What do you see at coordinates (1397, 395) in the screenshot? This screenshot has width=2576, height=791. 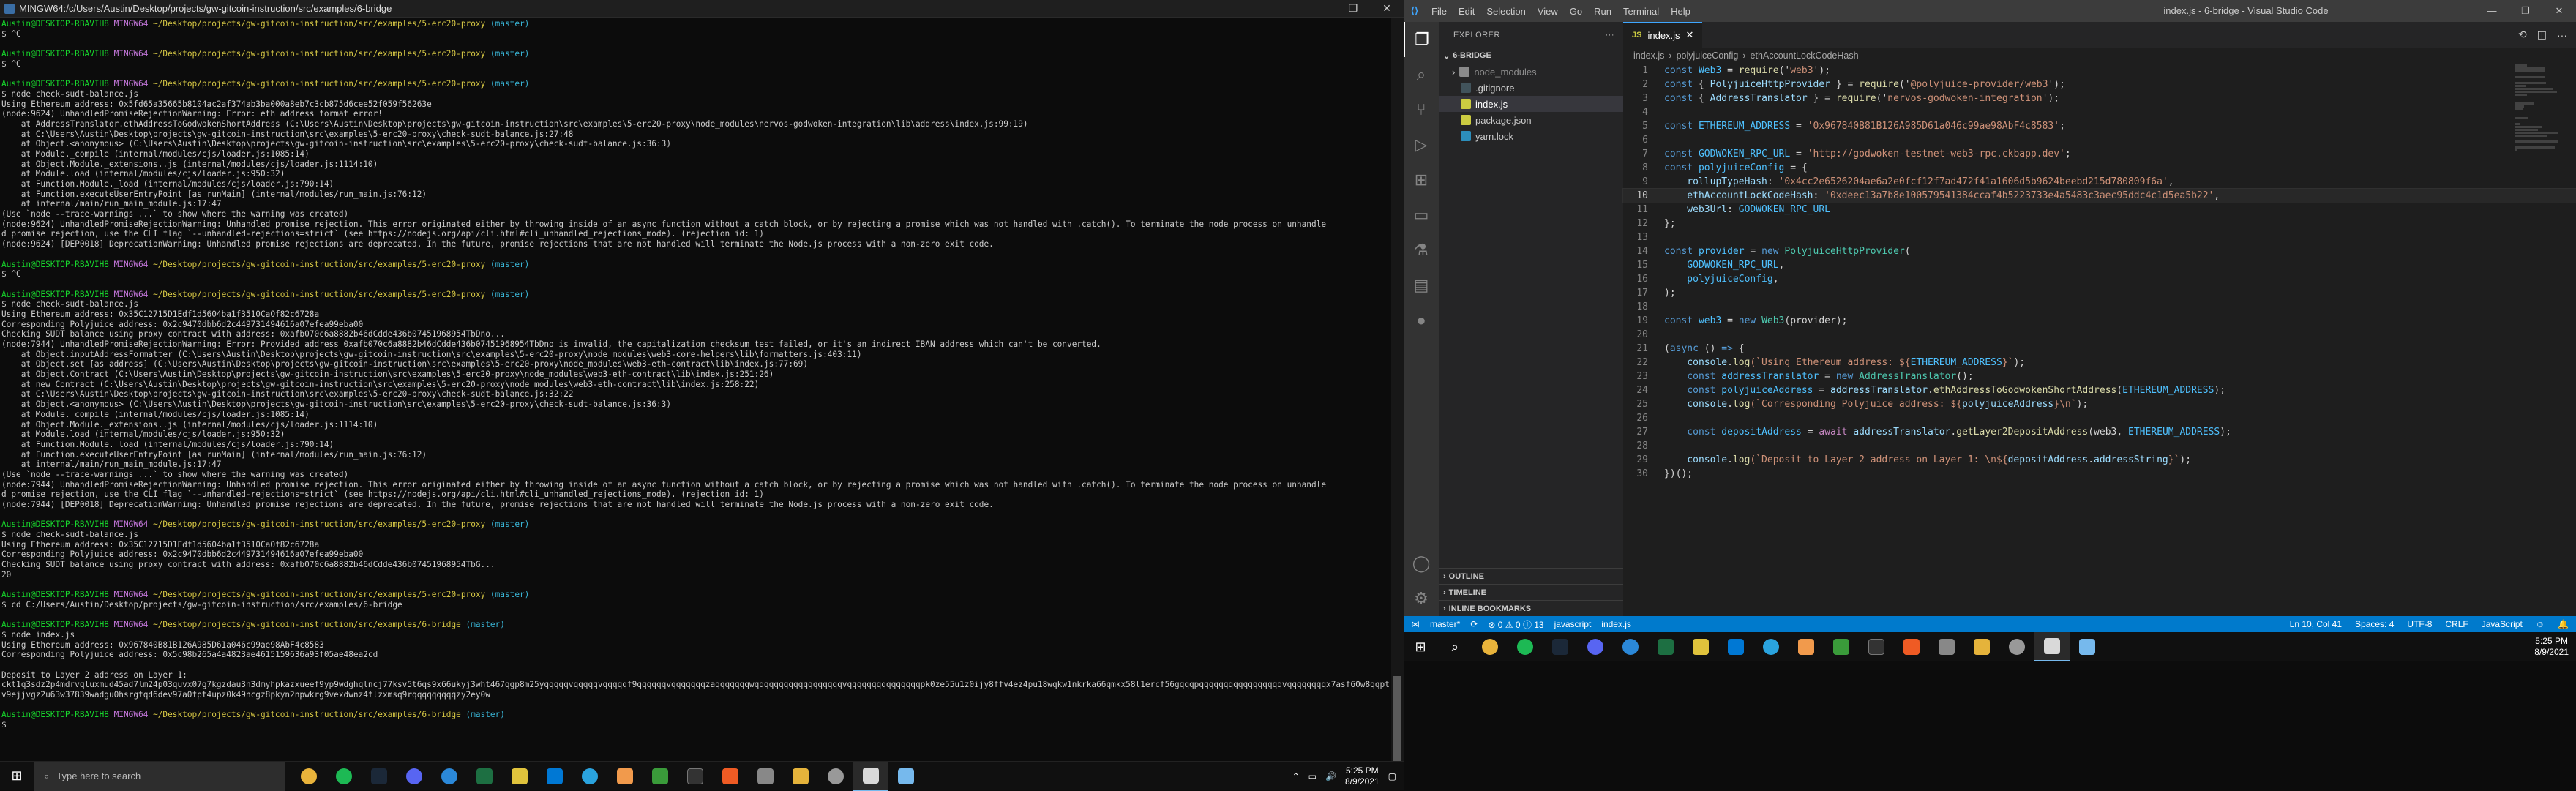 I see `terminal-scrollbar` at bounding box center [1397, 395].